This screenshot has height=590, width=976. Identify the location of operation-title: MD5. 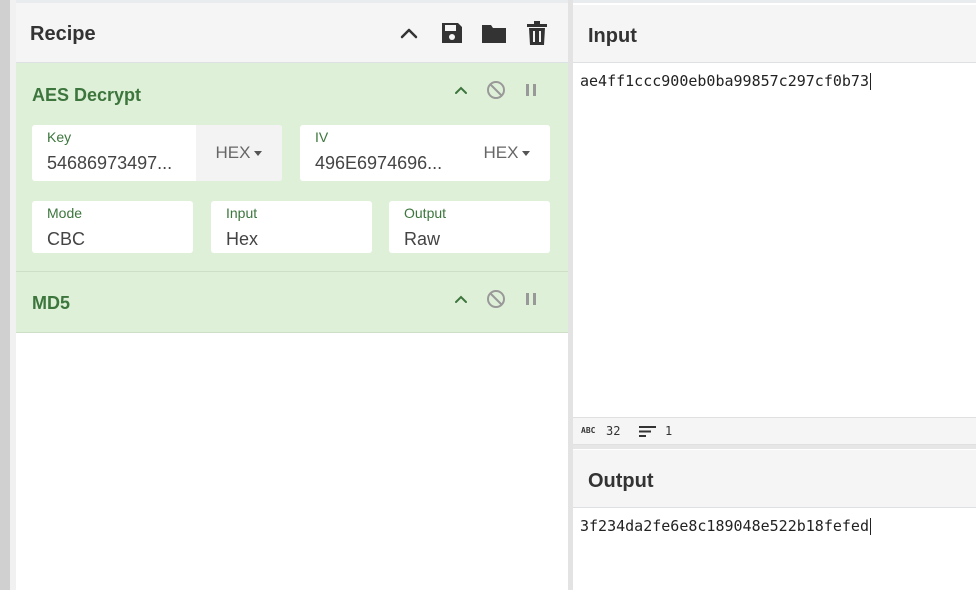
(51, 303).